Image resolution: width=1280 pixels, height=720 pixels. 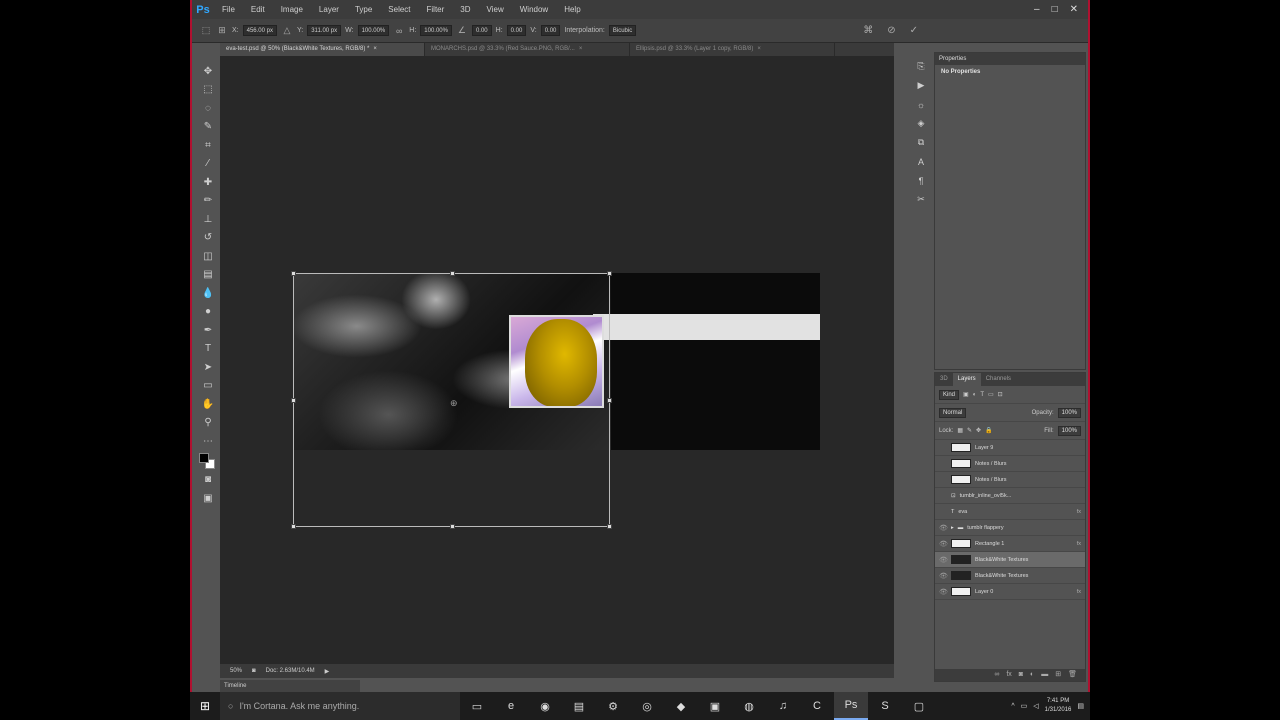 I want to click on opacity-field: 100%, so click(x=1069, y=412).